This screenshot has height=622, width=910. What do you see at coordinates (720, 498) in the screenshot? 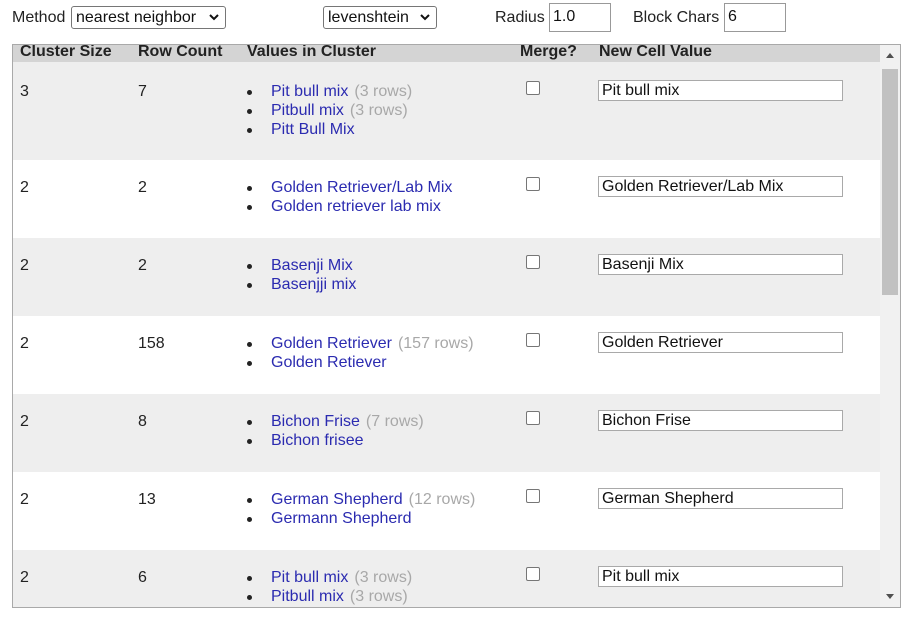
I see `new-cell-value-input: German Shepherd` at bounding box center [720, 498].